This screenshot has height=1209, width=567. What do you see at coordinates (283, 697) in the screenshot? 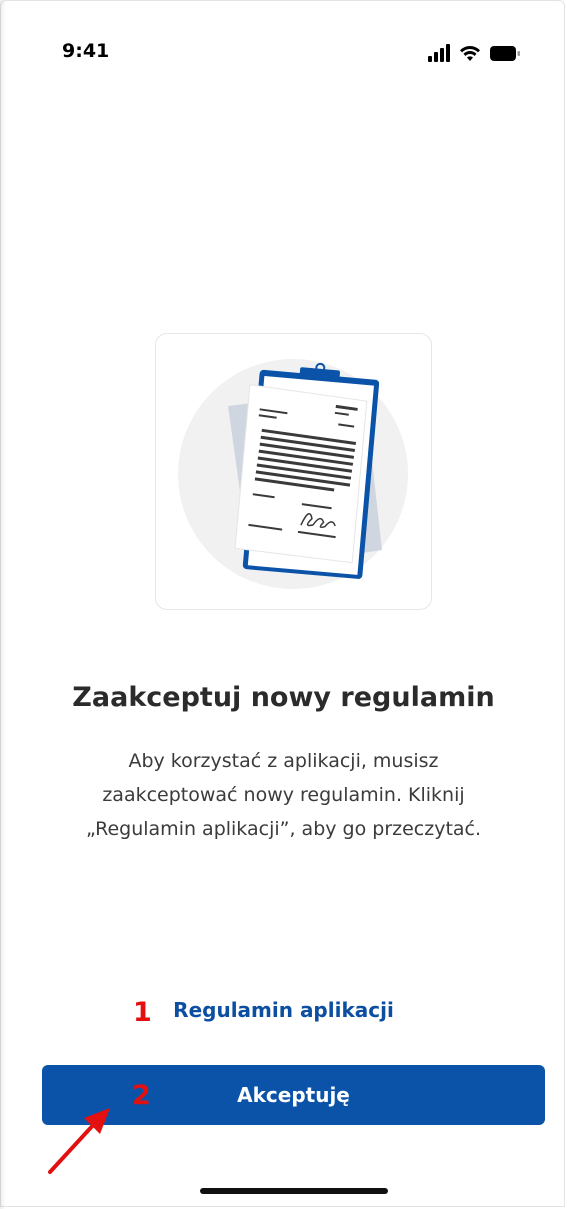
I see `page-title: Zaakceptuj nowy regulamin` at bounding box center [283, 697].